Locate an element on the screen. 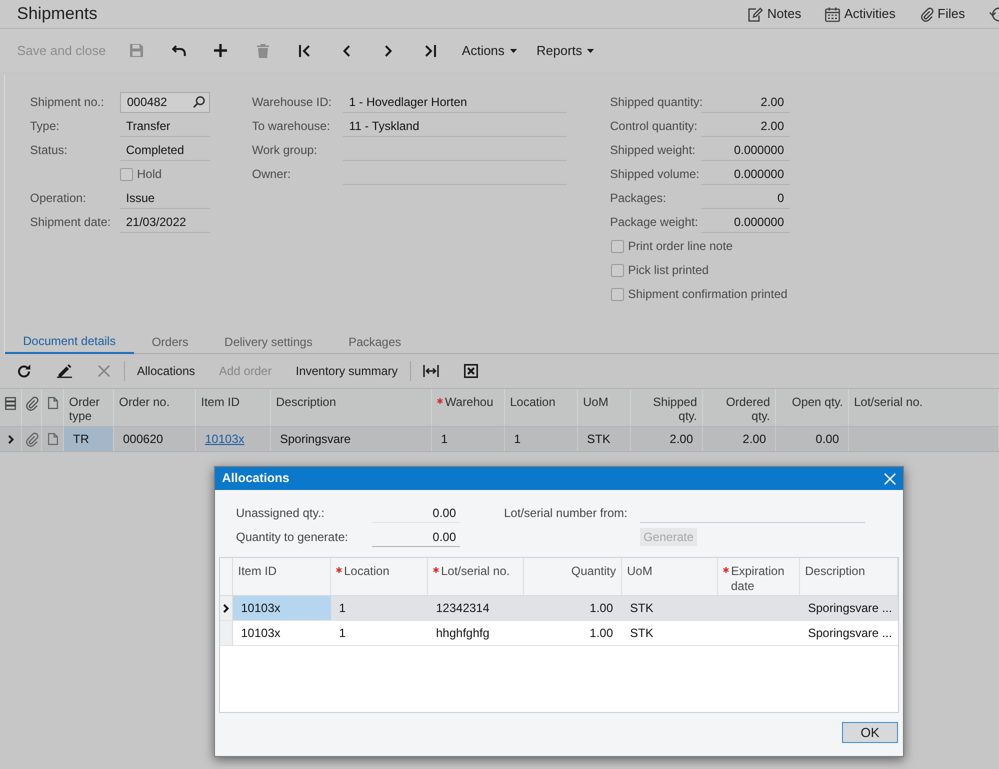 Image resolution: width=999 pixels, height=769 pixels. bar-chevron-left-icon is located at coordinates (304, 50).